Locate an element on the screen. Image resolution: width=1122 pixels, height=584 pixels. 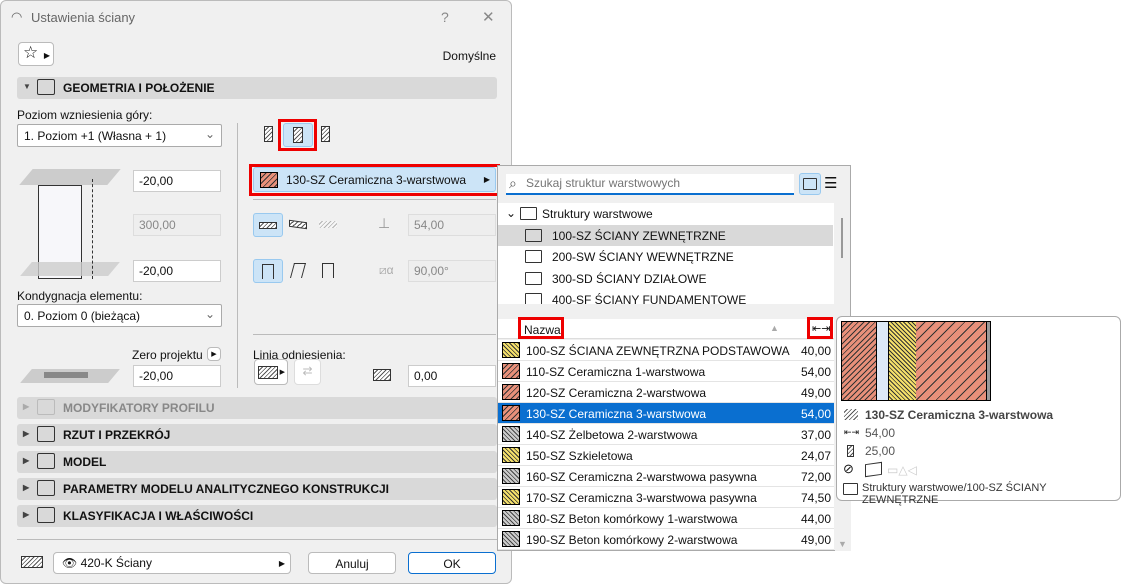
height-input: 300,00 is located at coordinates (177, 225).